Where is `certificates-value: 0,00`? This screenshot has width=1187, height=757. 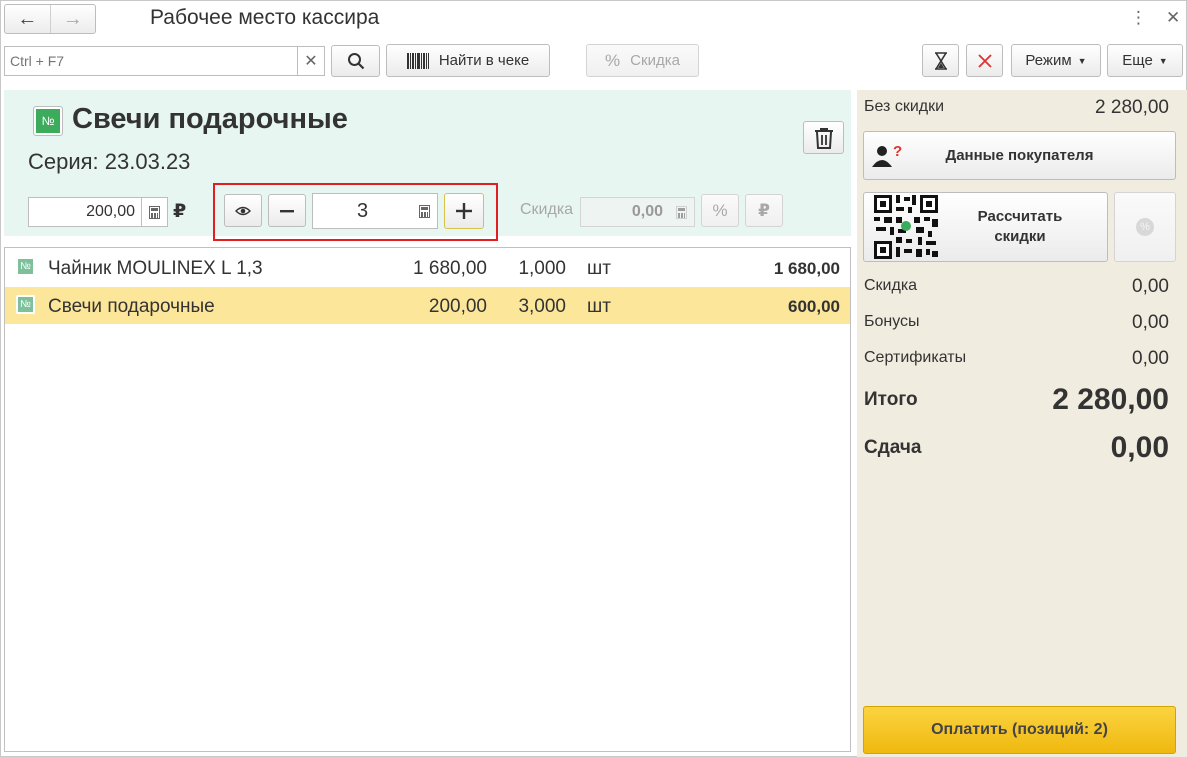 certificates-value: 0,00 is located at coordinates (1150, 358).